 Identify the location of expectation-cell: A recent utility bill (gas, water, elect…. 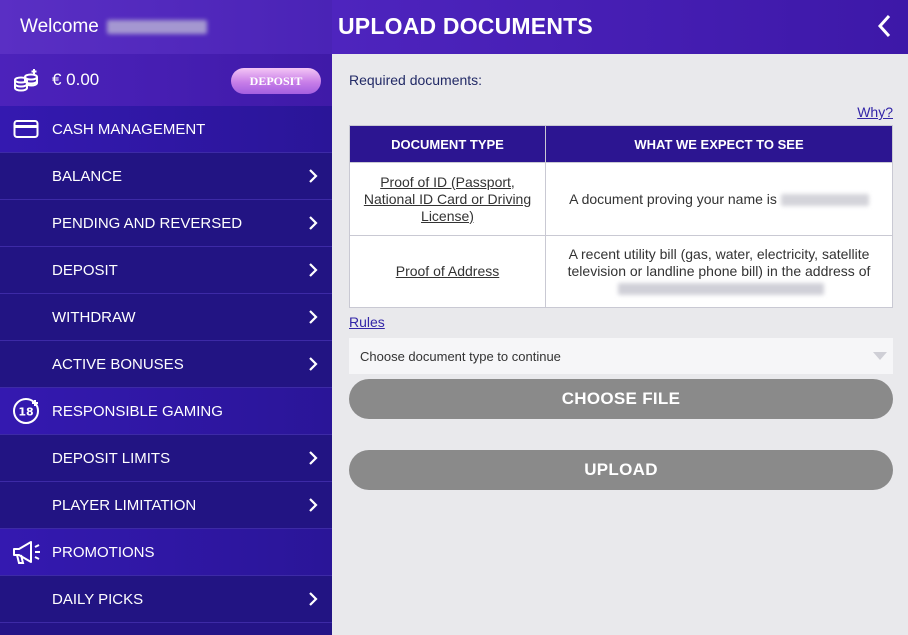
(719, 271).